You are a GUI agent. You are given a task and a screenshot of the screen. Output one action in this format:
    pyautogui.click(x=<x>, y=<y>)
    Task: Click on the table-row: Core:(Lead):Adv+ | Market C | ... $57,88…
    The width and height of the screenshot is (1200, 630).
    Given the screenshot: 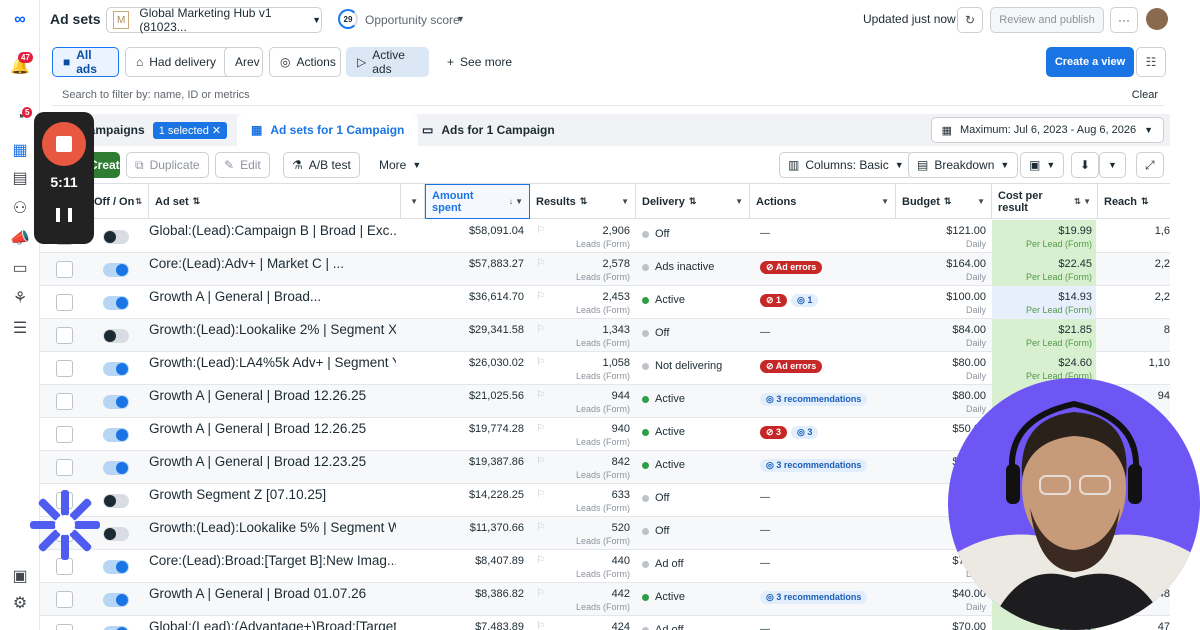 What is the action you would take?
    pyautogui.click(x=605, y=269)
    